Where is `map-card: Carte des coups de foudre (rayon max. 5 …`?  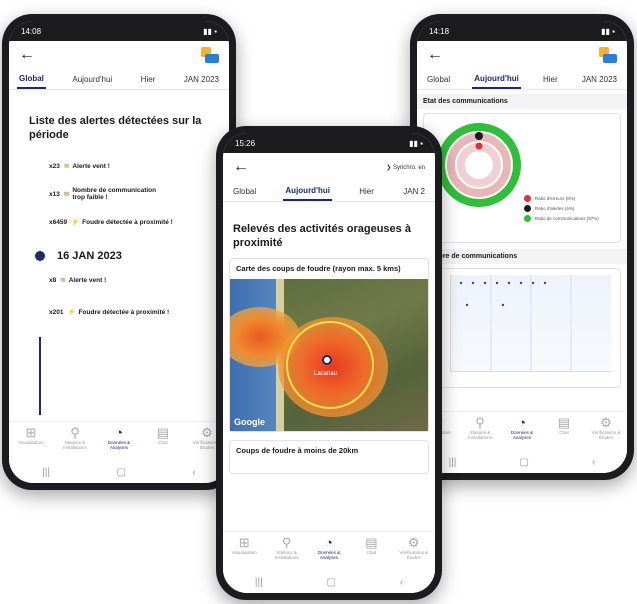 map-card: Carte des coups de foudre (rayon max. 5 … is located at coordinates (329, 345).